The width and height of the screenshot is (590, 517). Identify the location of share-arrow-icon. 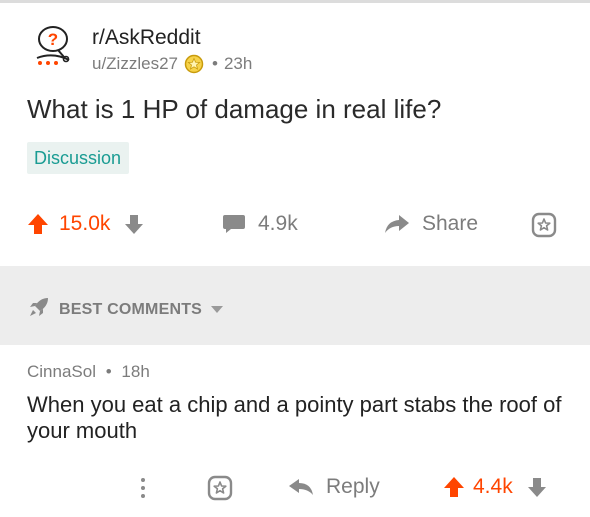
(397, 224).